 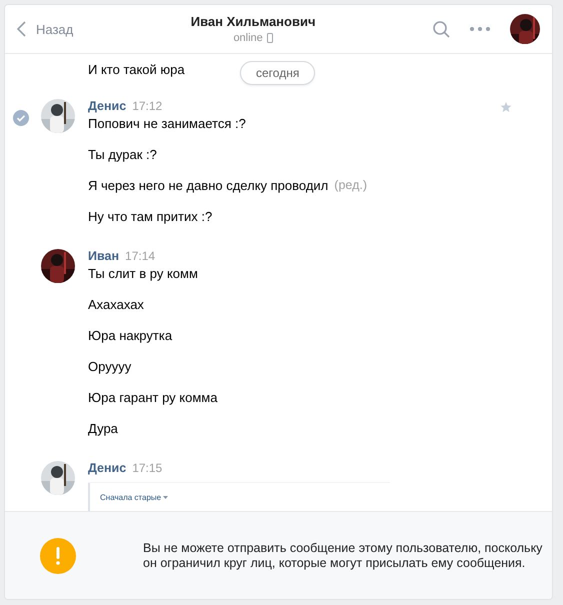 What do you see at coordinates (147, 468) in the screenshot?
I see `message-time: 17:15` at bounding box center [147, 468].